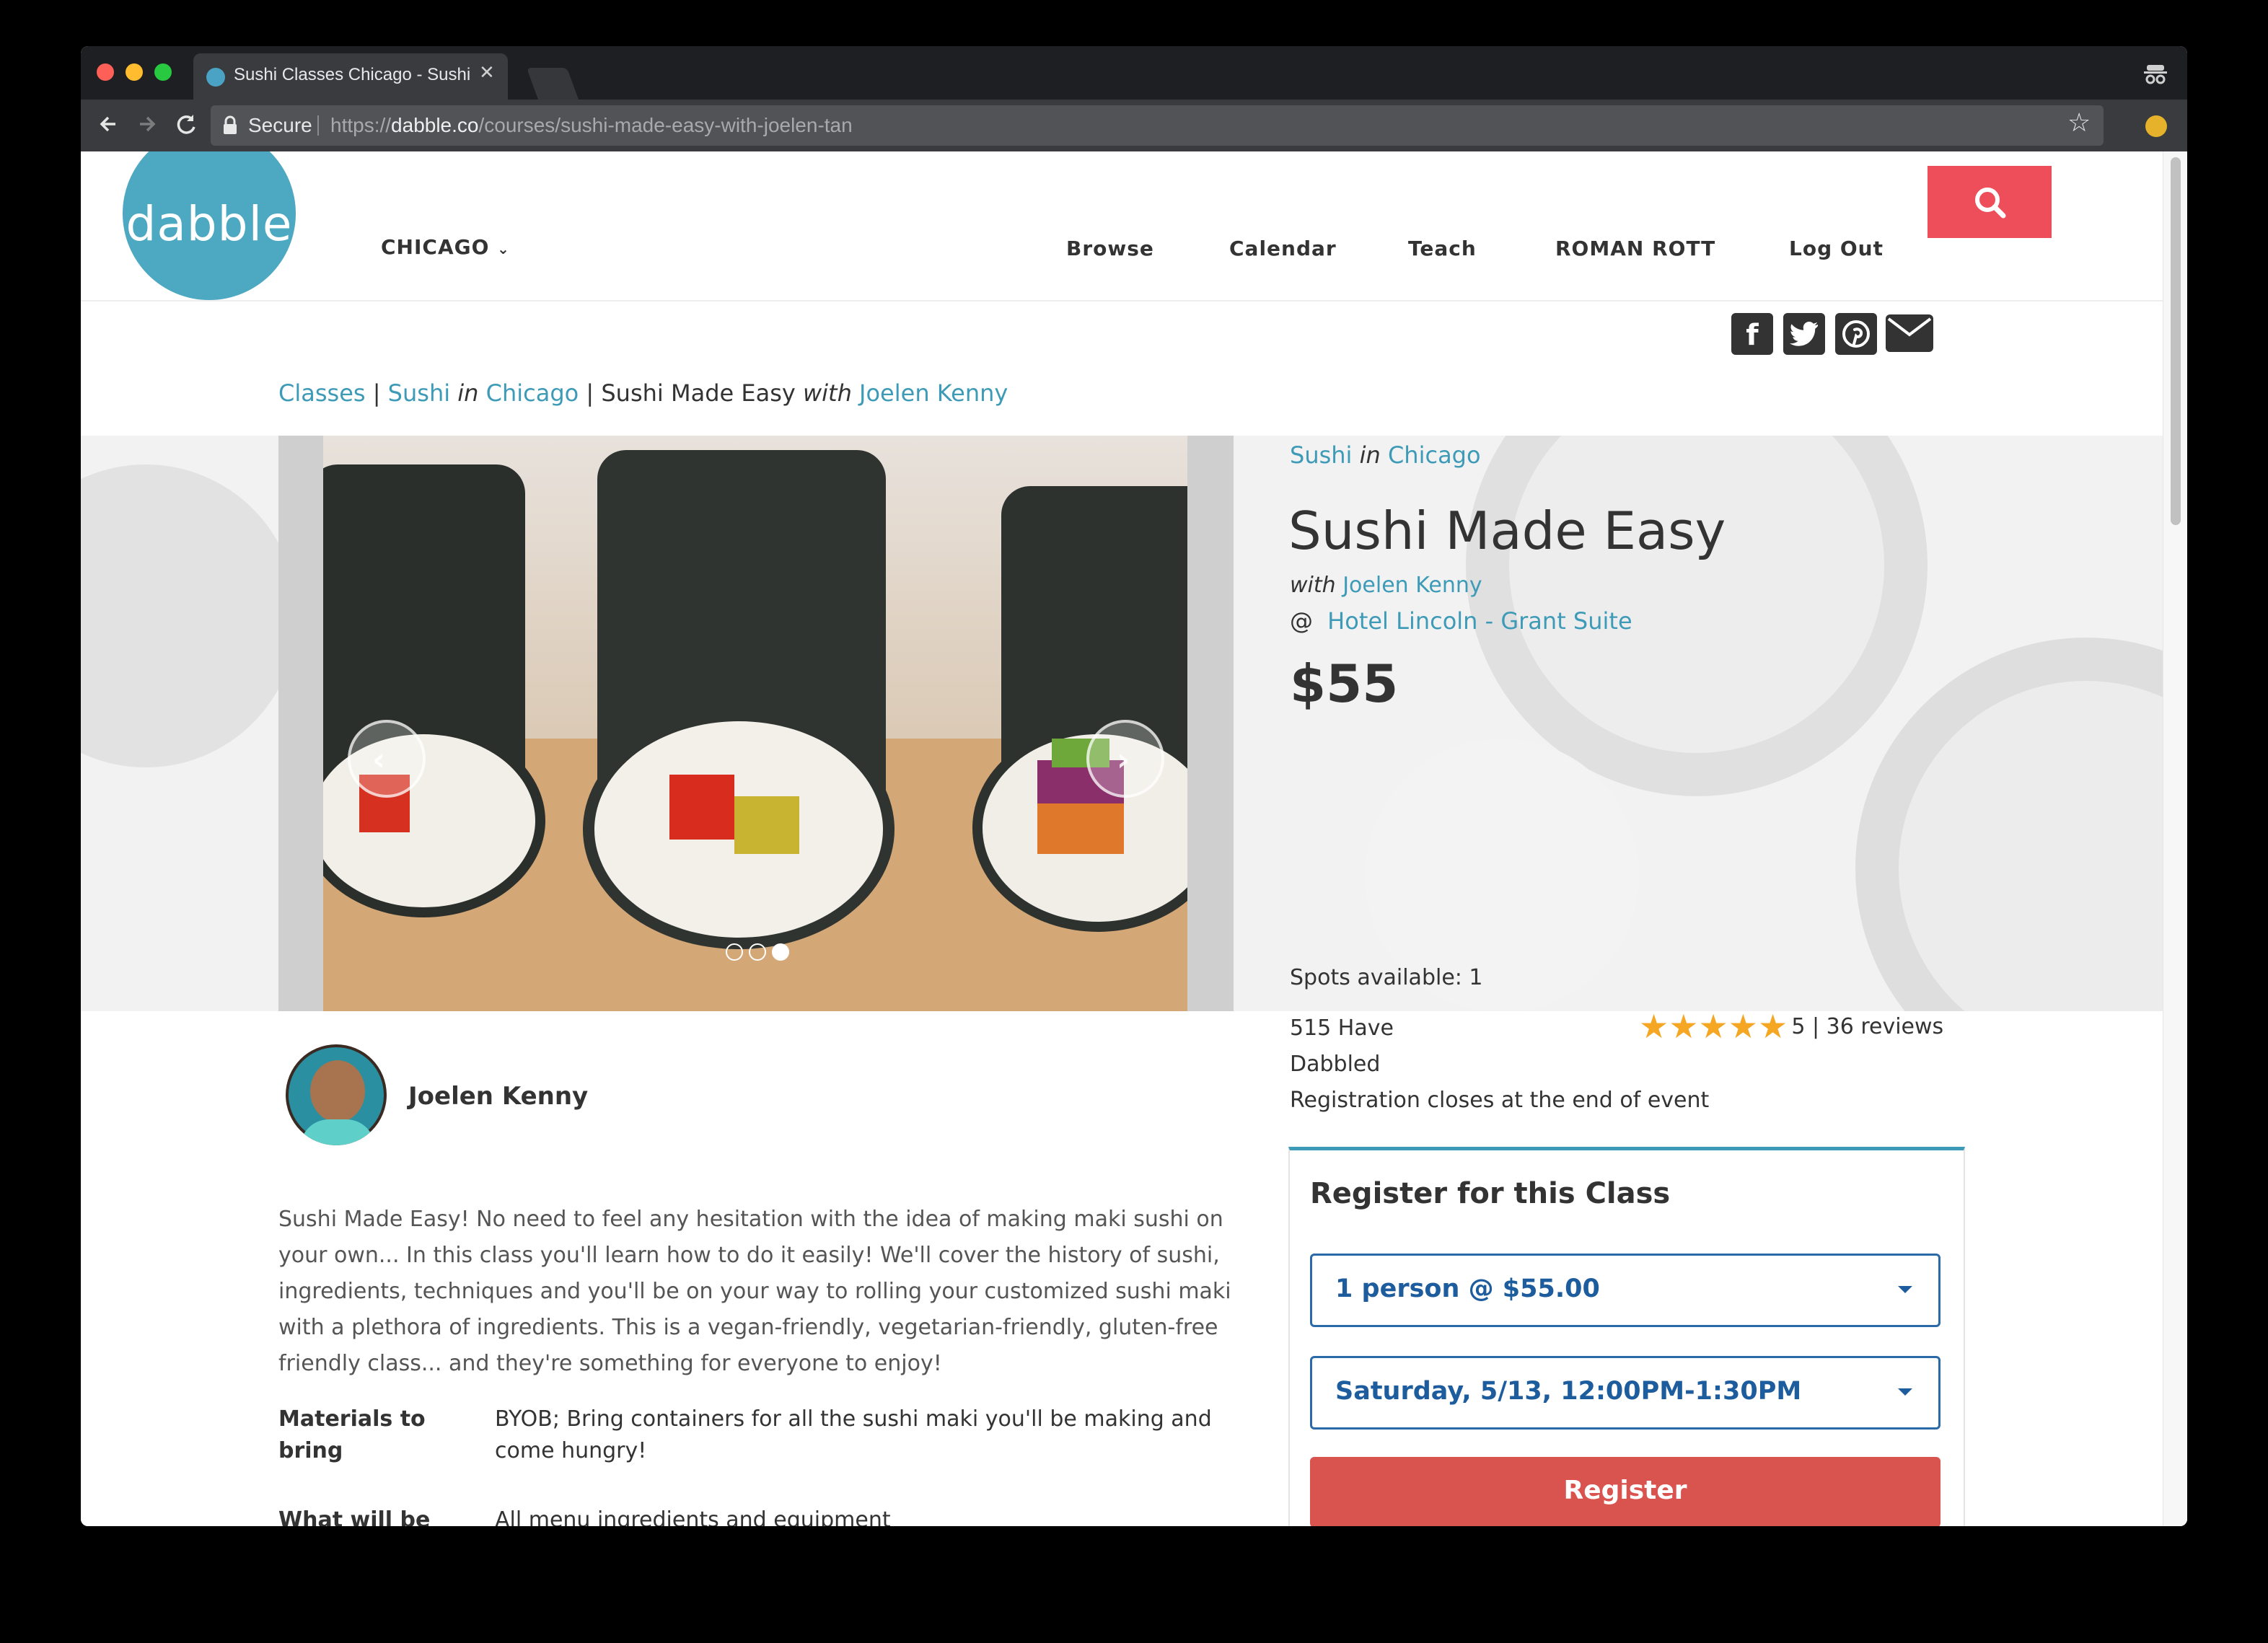 The width and height of the screenshot is (2268, 1643). I want to click on nav-calendar: Calendar, so click(1283, 248).